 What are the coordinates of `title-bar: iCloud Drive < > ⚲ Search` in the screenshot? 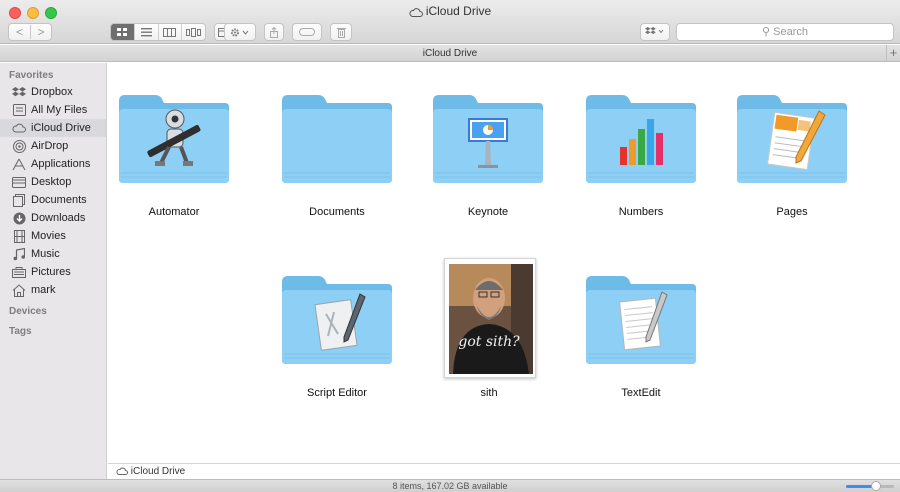 It's located at (450, 22).